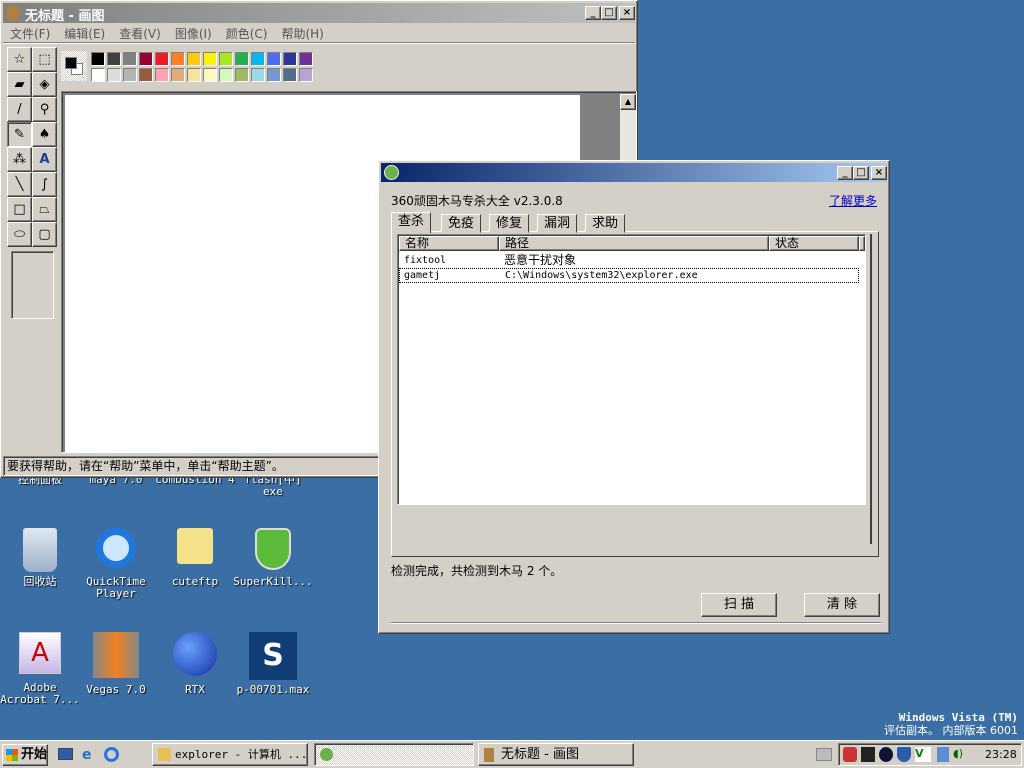 The height and width of the screenshot is (768, 1024). Describe the element at coordinates (44, 209) in the screenshot. I see `polygon-icon: ⏢` at that location.